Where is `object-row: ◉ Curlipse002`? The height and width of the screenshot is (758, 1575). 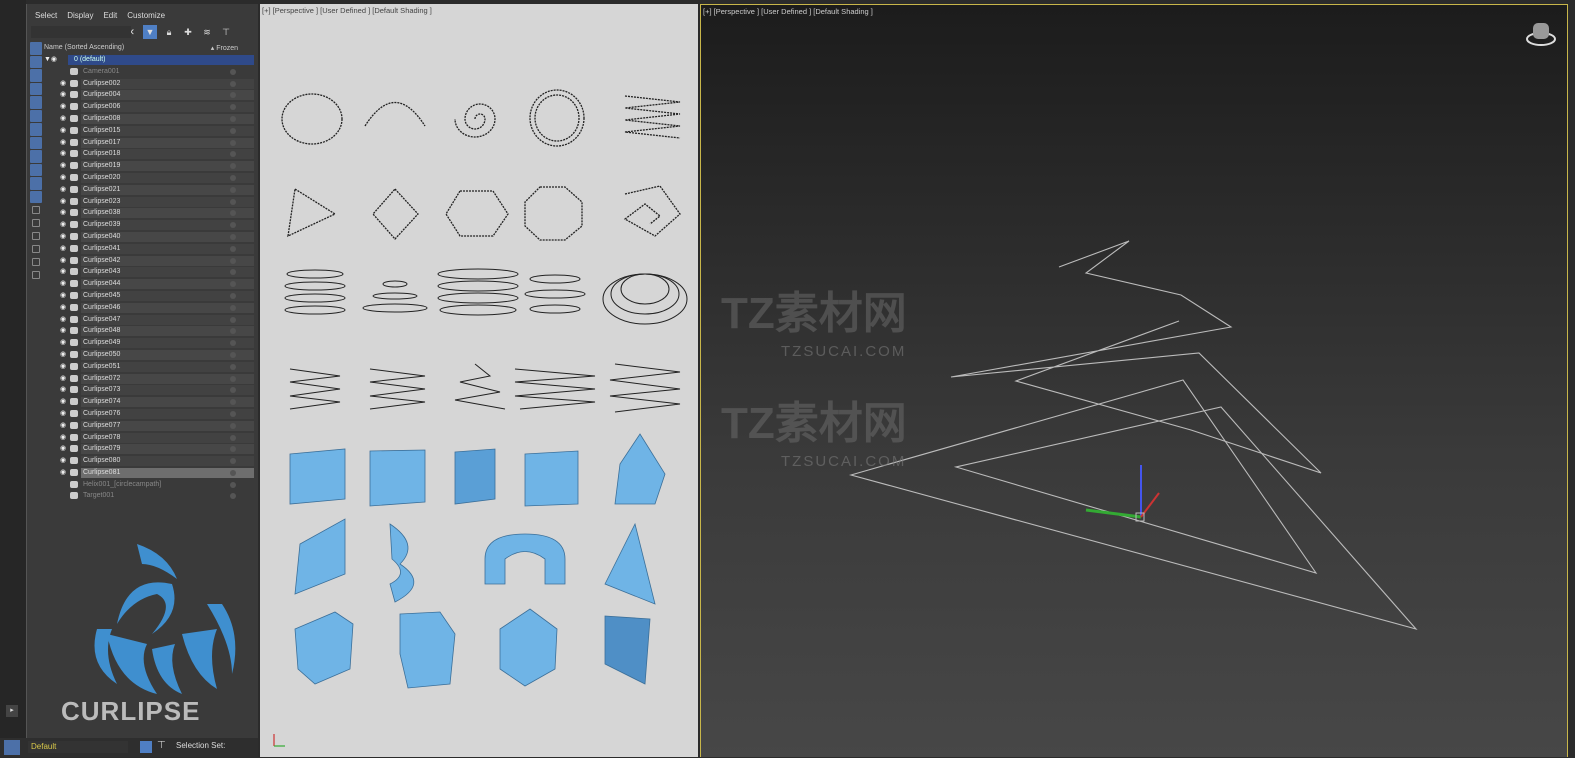 object-row: ◉ Curlipse002 is located at coordinates (149, 84).